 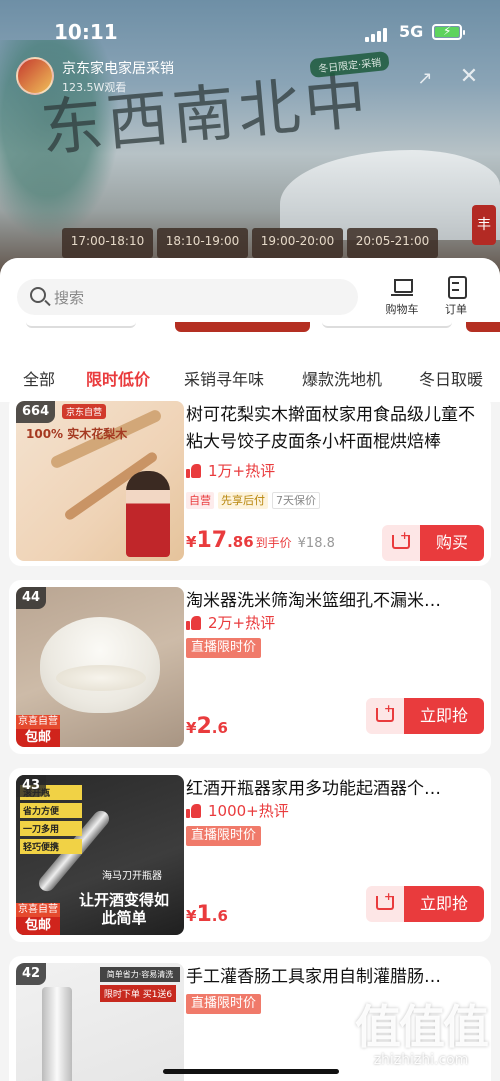 I want to click on tab-limited-price: 限时低价, so click(x=118, y=378).